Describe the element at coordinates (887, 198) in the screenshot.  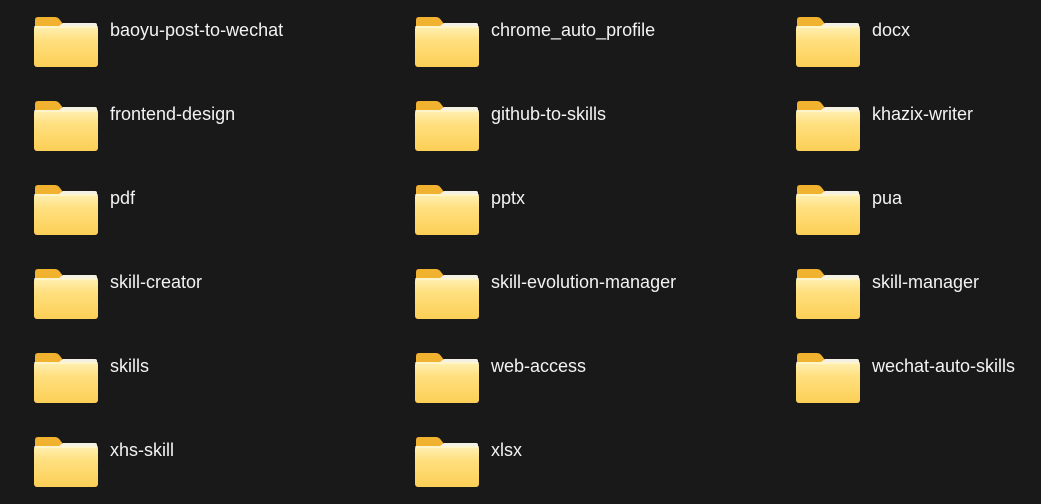
I see `folder-name: pua` at that location.